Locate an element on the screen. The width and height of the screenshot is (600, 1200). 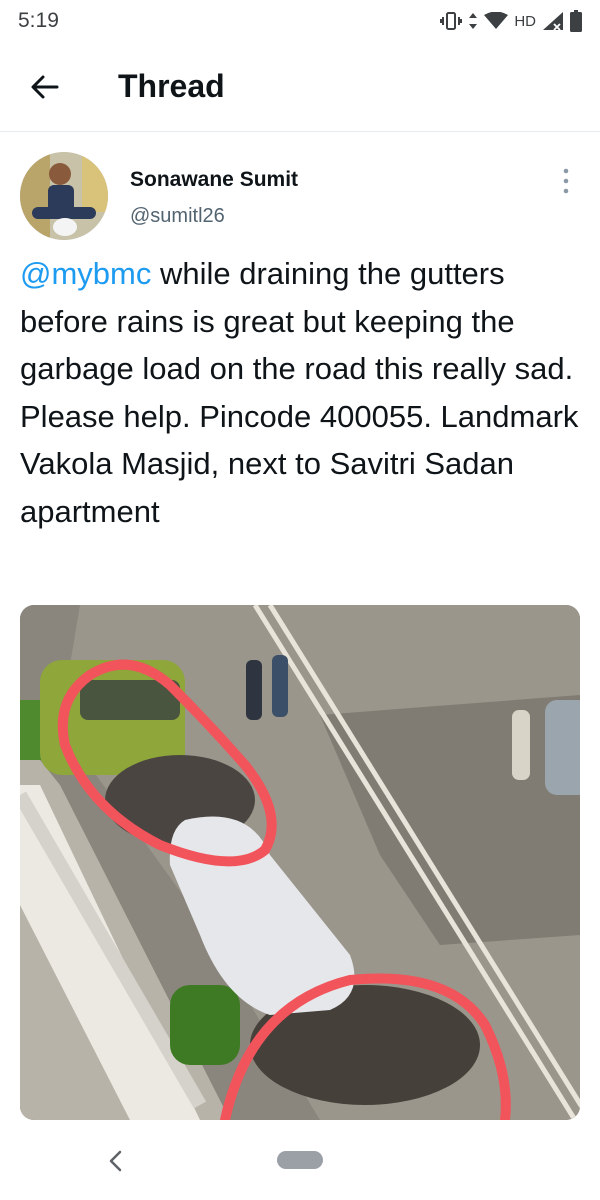
more-vertical-icon is located at coordinates (566, 181).